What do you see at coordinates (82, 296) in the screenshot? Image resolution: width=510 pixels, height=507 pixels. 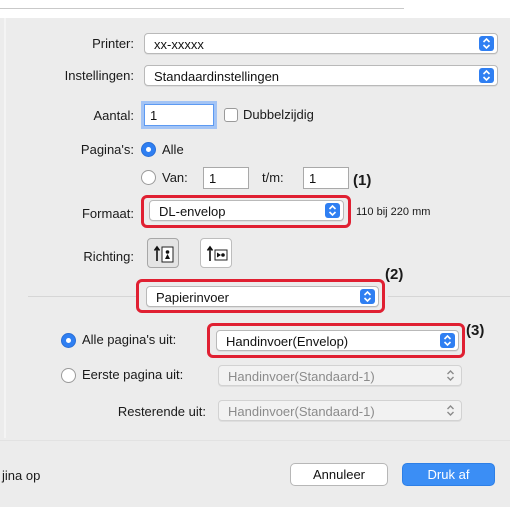 I see `section-divider-left` at bounding box center [82, 296].